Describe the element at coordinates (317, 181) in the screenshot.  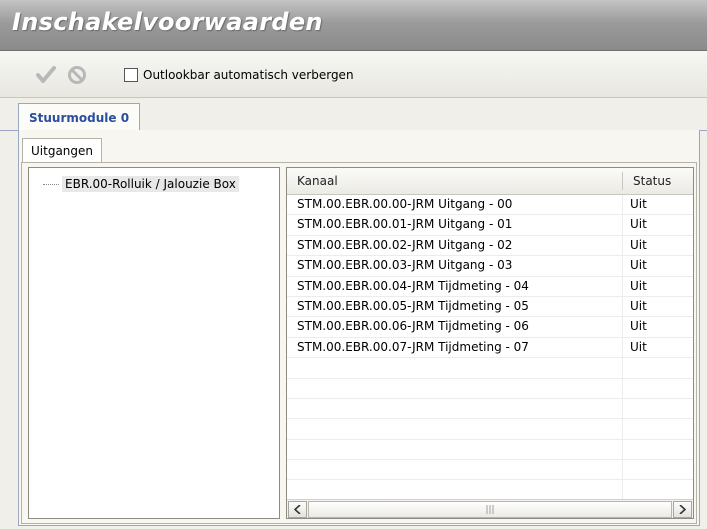
I see `column-header-kanaal: Kanaal` at that location.